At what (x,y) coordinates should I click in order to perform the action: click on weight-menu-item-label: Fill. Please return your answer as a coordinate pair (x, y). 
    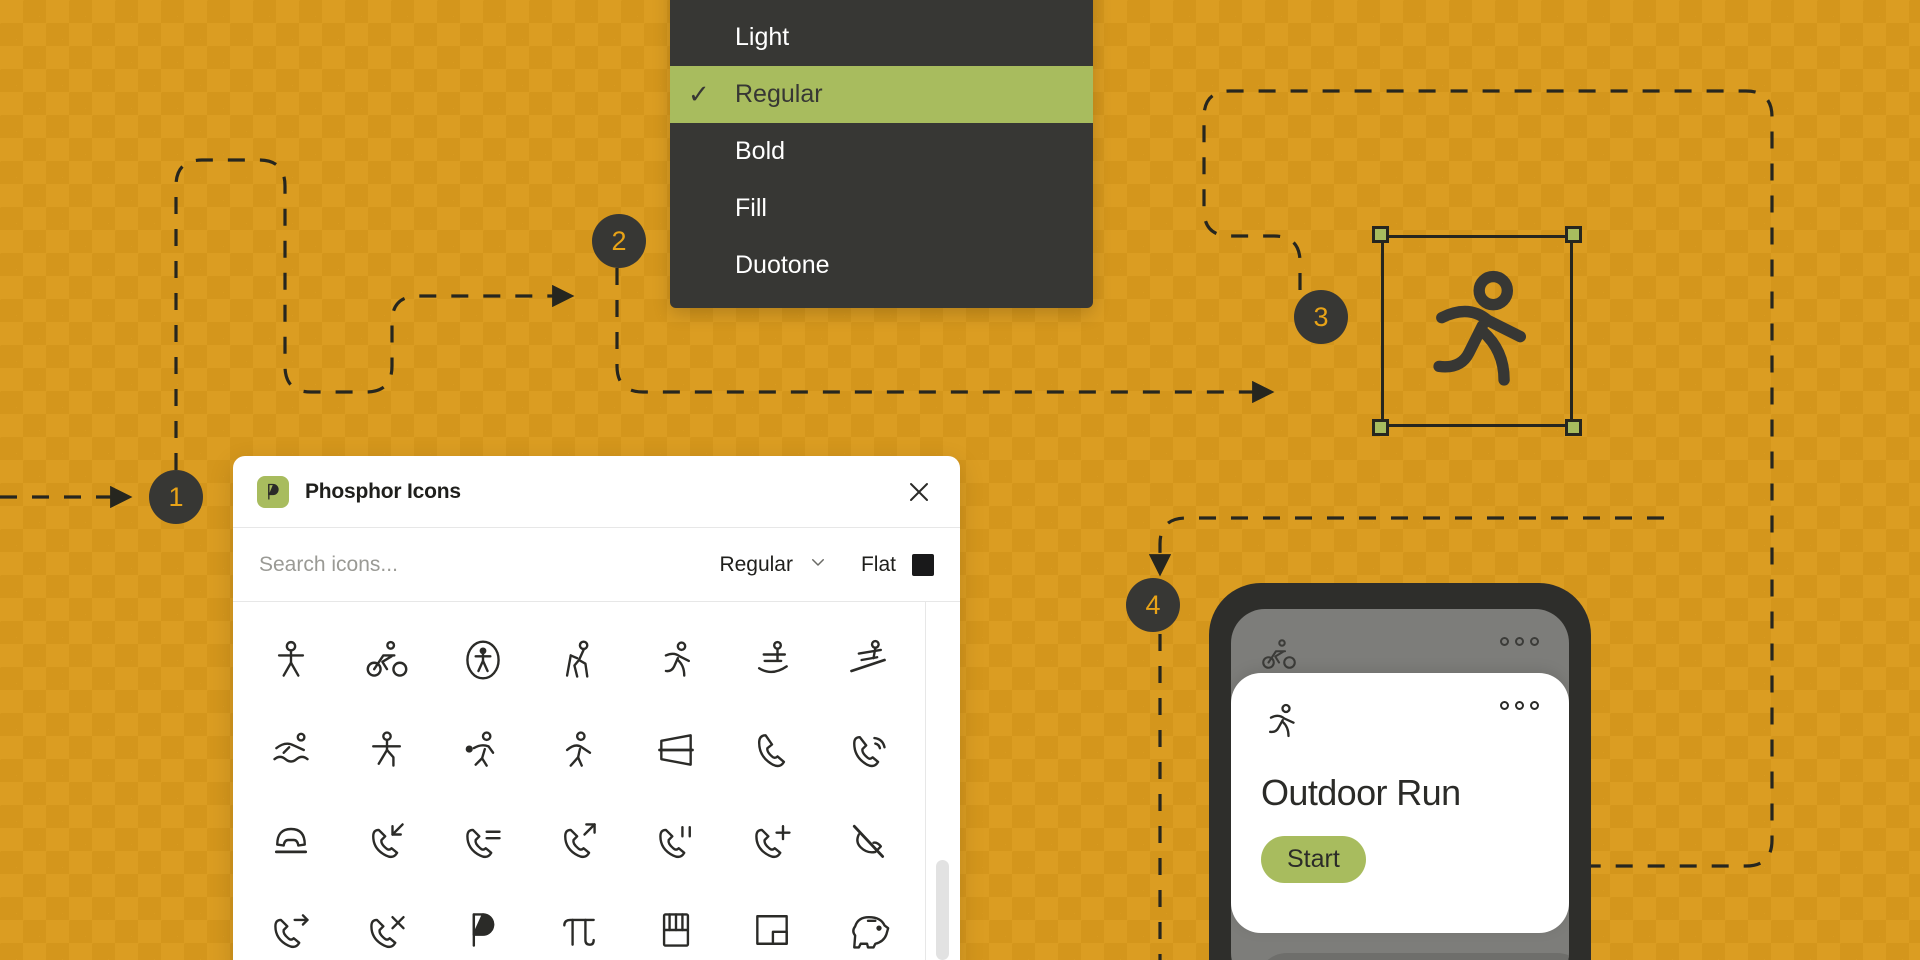
    Looking at the image, I should click on (751, 208).